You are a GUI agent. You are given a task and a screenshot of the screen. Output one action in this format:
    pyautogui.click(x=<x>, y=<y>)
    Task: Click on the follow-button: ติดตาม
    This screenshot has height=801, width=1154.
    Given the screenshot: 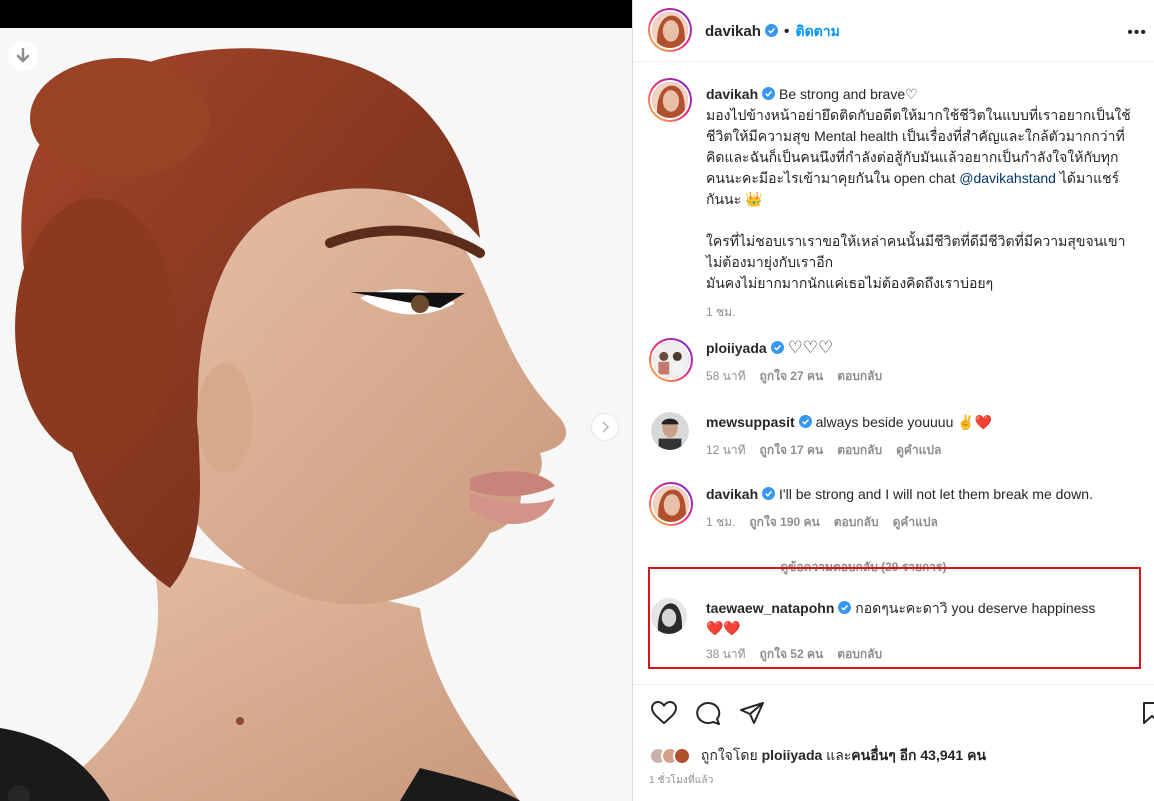 What is the action you would take?
    pyautogui.click(x=817, y=31)
    